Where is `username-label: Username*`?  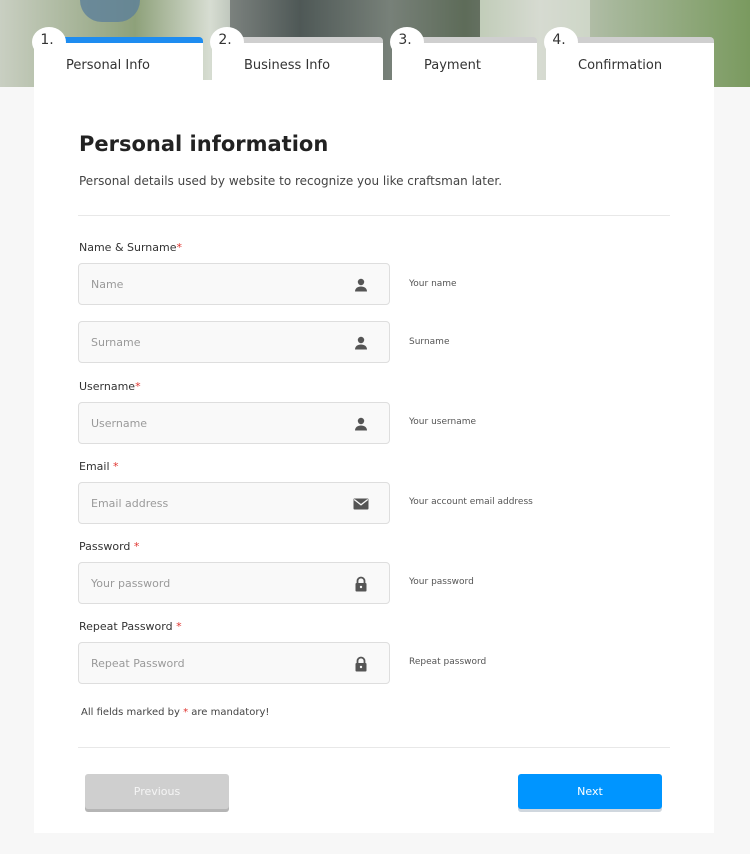 username-label: Username* is located at coordinates (110, 386).